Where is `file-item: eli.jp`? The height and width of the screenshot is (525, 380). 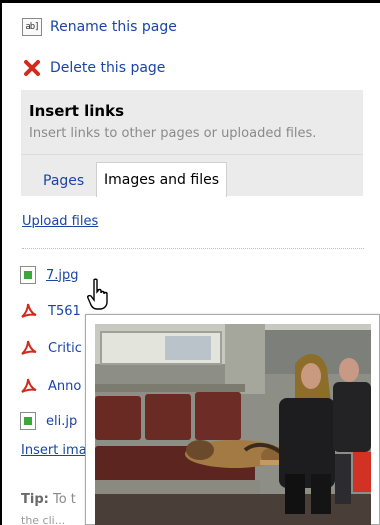 file-item: eli.jp is located at coordinates (48, 421).